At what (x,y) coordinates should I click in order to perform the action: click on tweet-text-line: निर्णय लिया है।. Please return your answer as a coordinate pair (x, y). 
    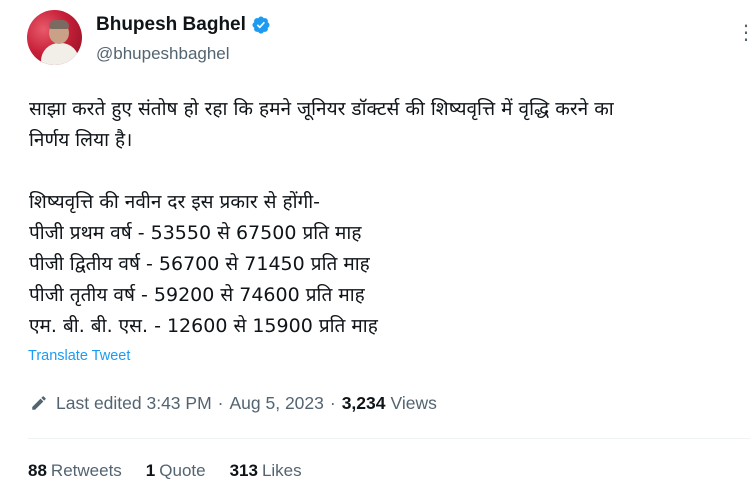
    Looking at the image, I should click on (81, 140).